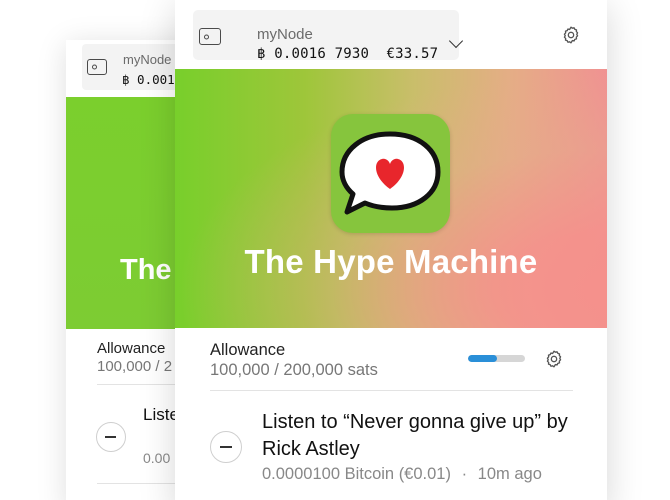 This screenshot has height=500, width=670. Describe the element at coordinates (391, 261) in the screenshot. I see `publisher-title: The Hype Machine` at that location.